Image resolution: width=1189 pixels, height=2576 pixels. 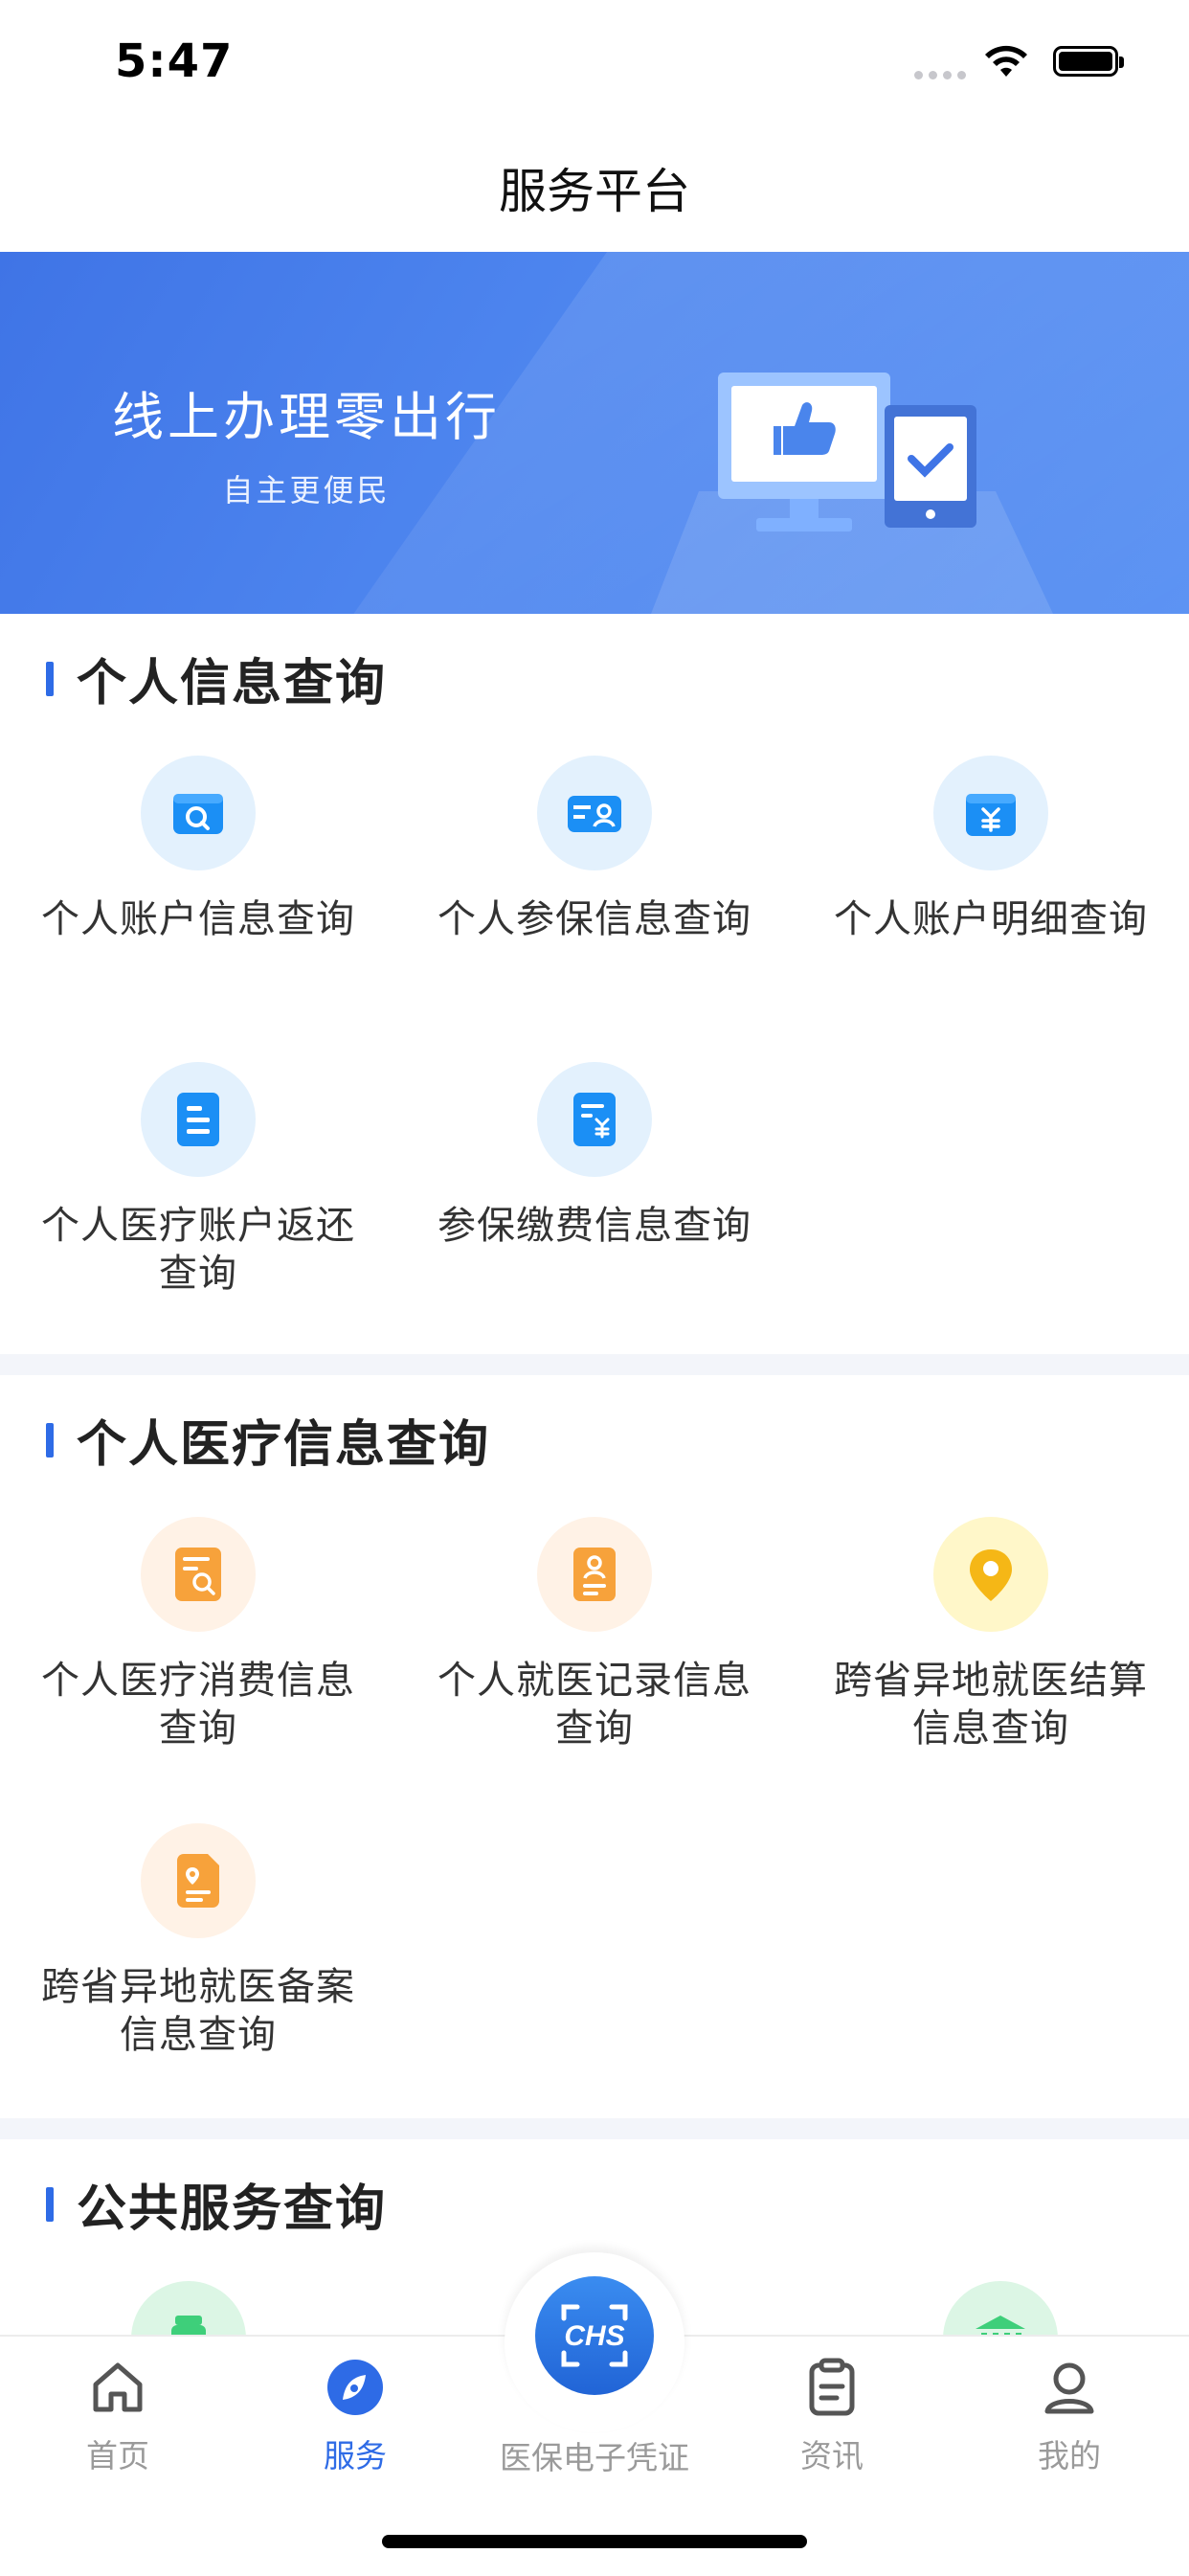 What do you see at coordinates (594, 1574) in the screenshot?
I see `medical-record-icon` at bounding box center [594, 1574].